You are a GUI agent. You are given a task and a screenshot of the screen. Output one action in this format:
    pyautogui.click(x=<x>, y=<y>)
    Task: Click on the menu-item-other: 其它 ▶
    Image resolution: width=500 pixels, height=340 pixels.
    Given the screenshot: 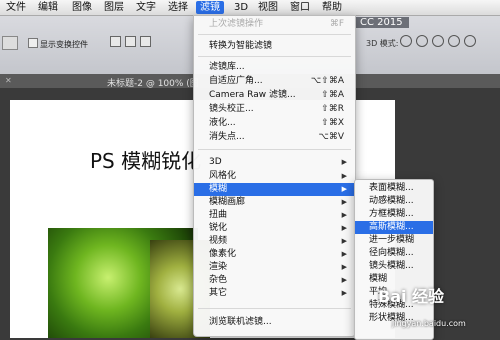 What is the action you would take?
    pyautogui.click(x=274, y=293)
    